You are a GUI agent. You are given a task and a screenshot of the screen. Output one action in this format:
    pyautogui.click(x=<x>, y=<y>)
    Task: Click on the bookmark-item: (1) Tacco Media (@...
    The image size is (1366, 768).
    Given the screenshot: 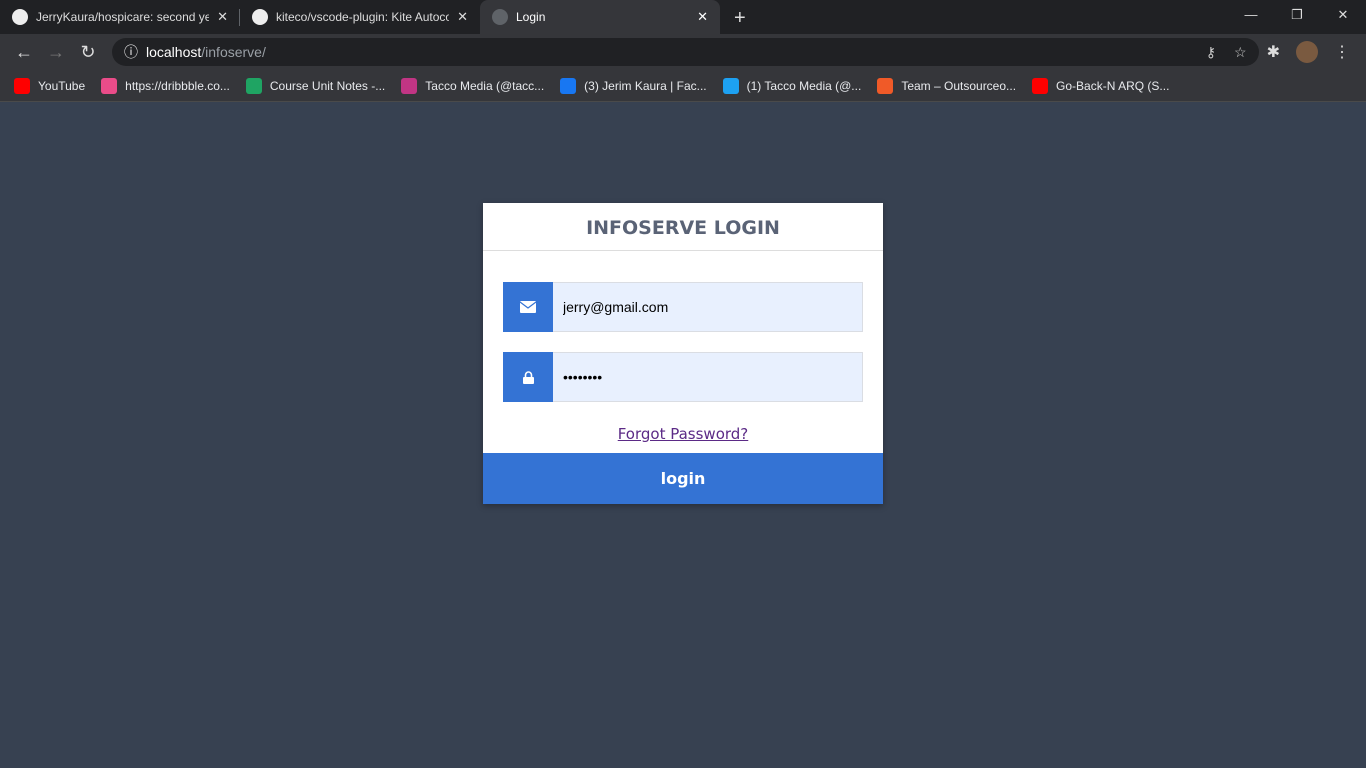 What is the action you would take?
    pyautogui.click(x=791, y=85)
    